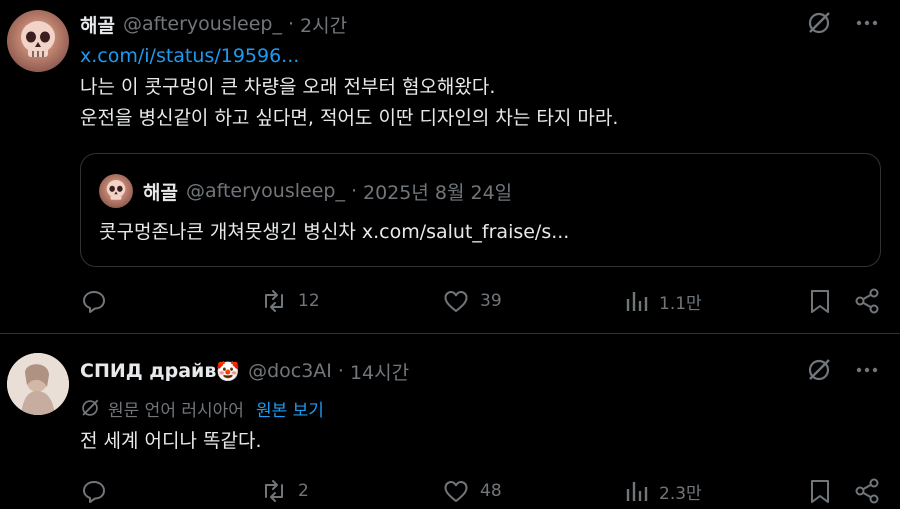 Image resolution: width=900 pixels, height=509 pixels. I want to click on tweet-text-line: 나는 이 콧구멍이 큰 차량을 오래 전부터 혐오해왔다., so click(288, 87).